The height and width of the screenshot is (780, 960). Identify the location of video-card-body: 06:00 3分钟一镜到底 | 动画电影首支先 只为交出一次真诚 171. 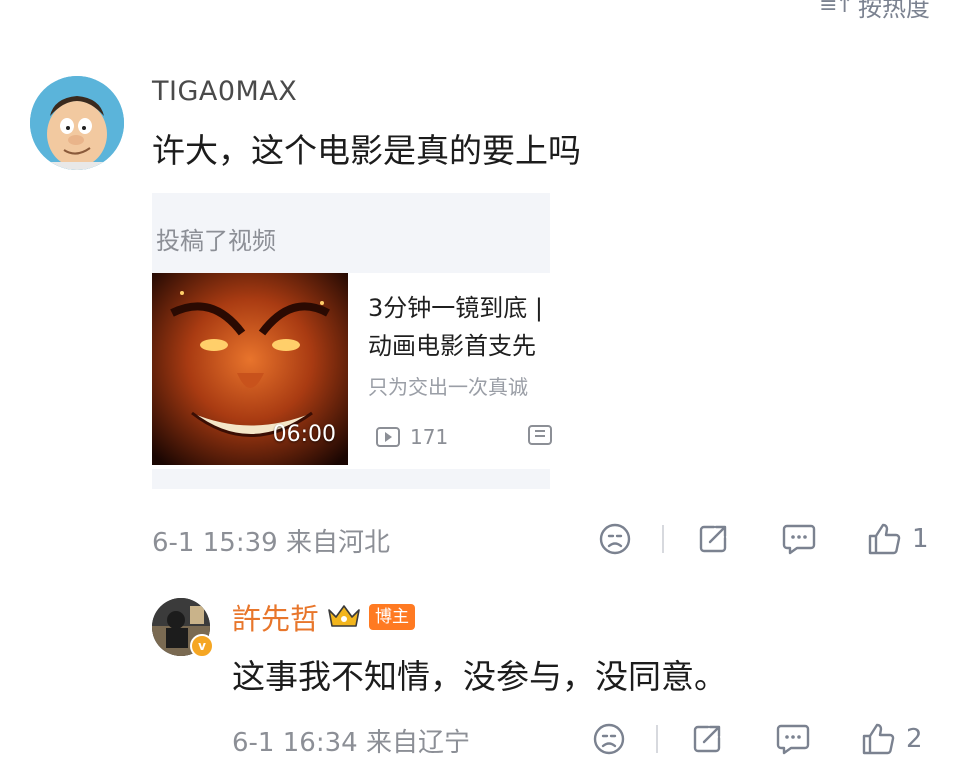
(352, 371).